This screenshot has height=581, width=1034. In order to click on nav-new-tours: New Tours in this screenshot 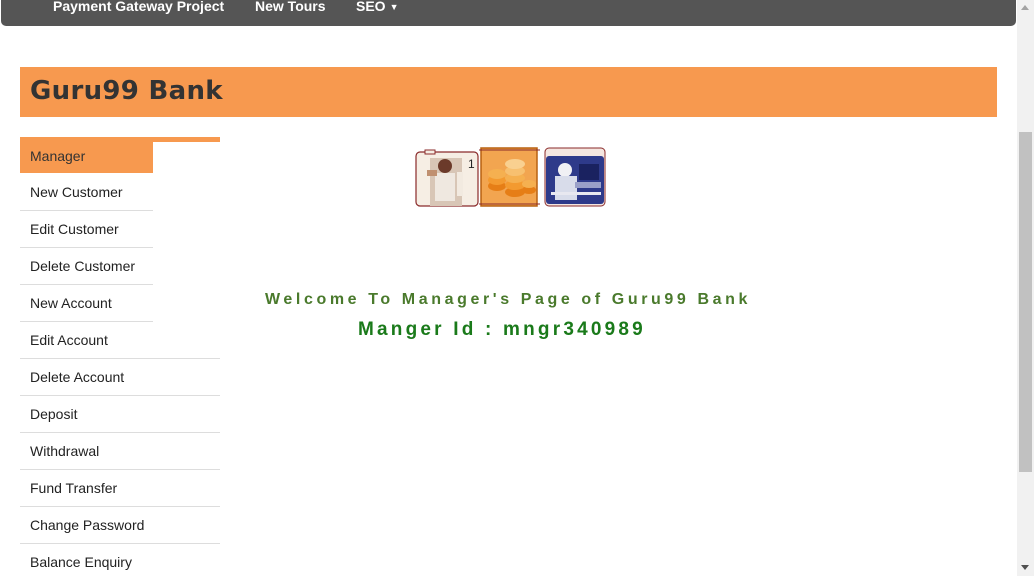, I will do `click(290, 7)`.